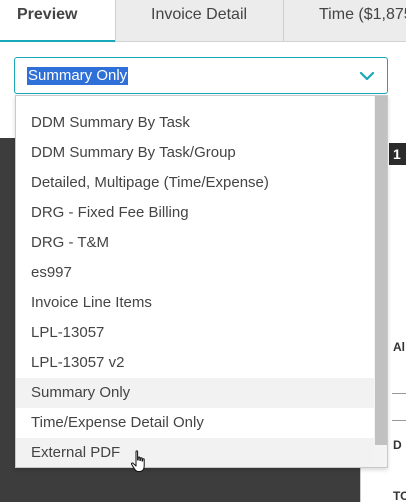 This screenshot has height=502, width=406. What do you see at coordinates (397, 445) in the screenshot?
I see `side-label-2: D` at bounding box center [397, 445].